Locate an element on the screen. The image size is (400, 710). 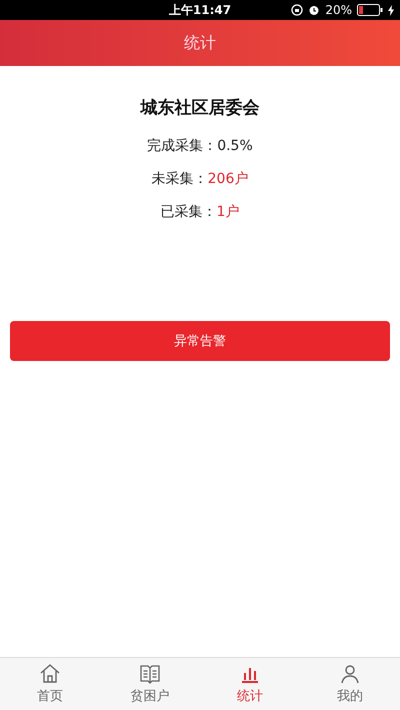
user-icon is located at coordinates (350, 674).